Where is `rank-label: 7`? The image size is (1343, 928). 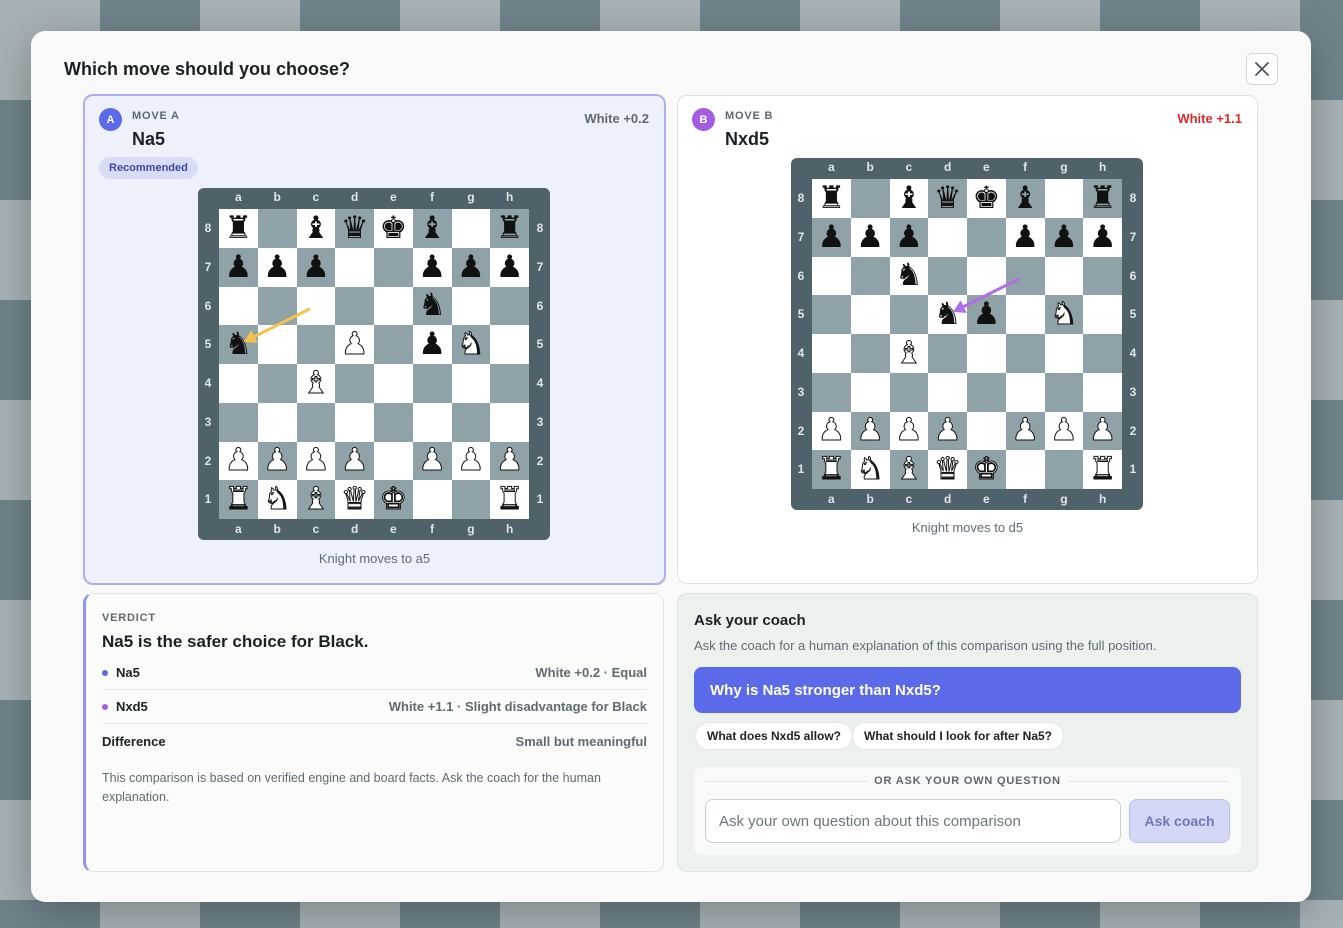
rank-label: 7 is located at coordinates (208, 266).